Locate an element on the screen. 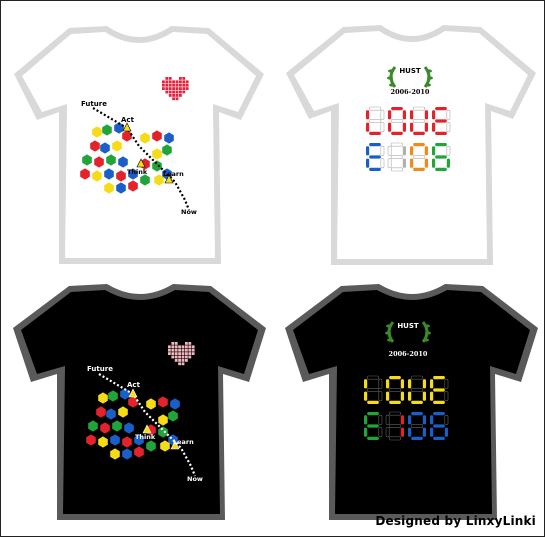 The width and height of the screenshot is (545, 537). seal-school: HUST is located at coordinates (410, 71).